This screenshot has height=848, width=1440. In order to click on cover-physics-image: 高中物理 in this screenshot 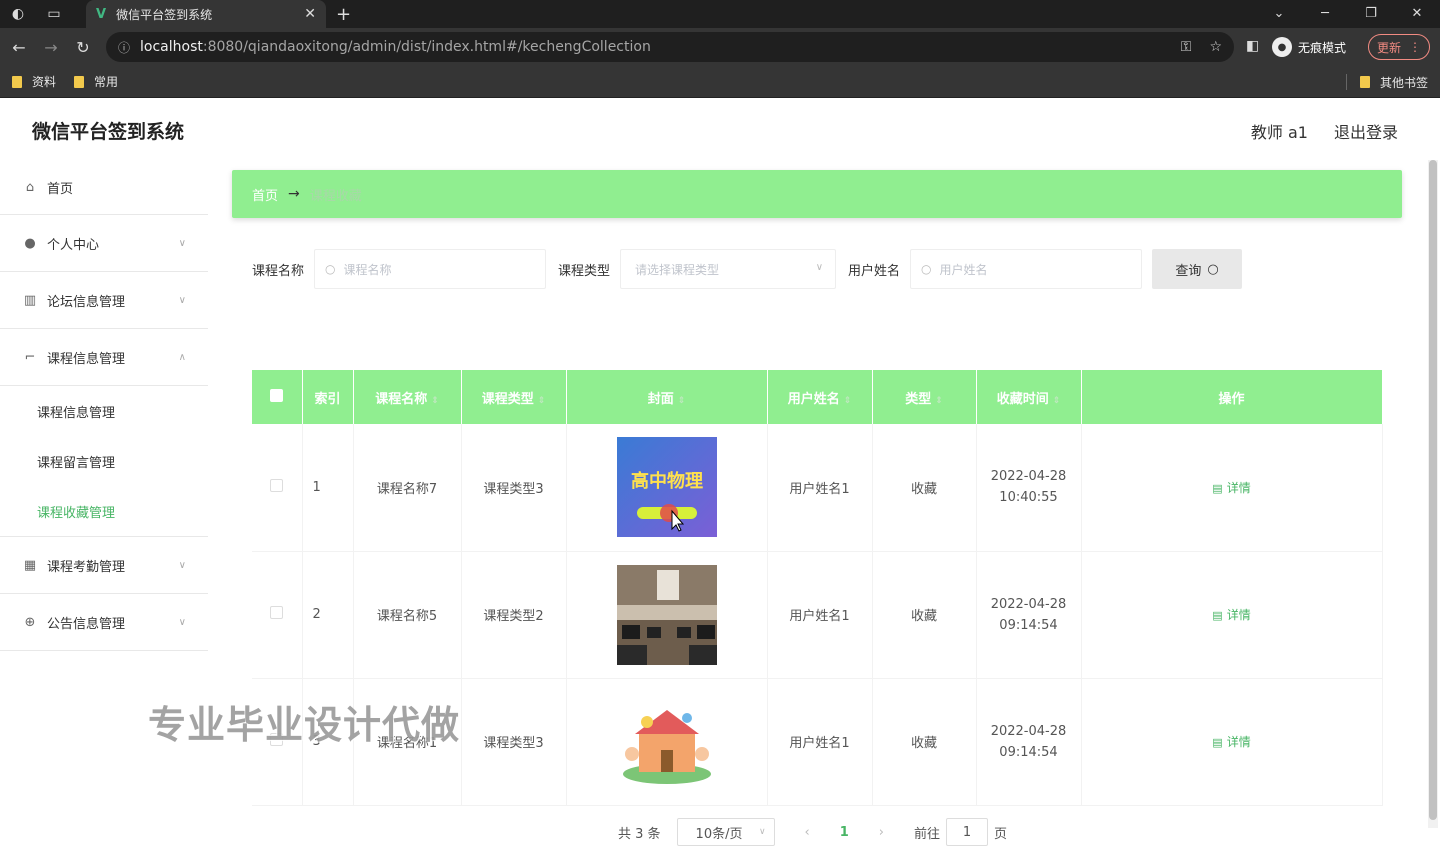, I will do `click(666, 487)`.